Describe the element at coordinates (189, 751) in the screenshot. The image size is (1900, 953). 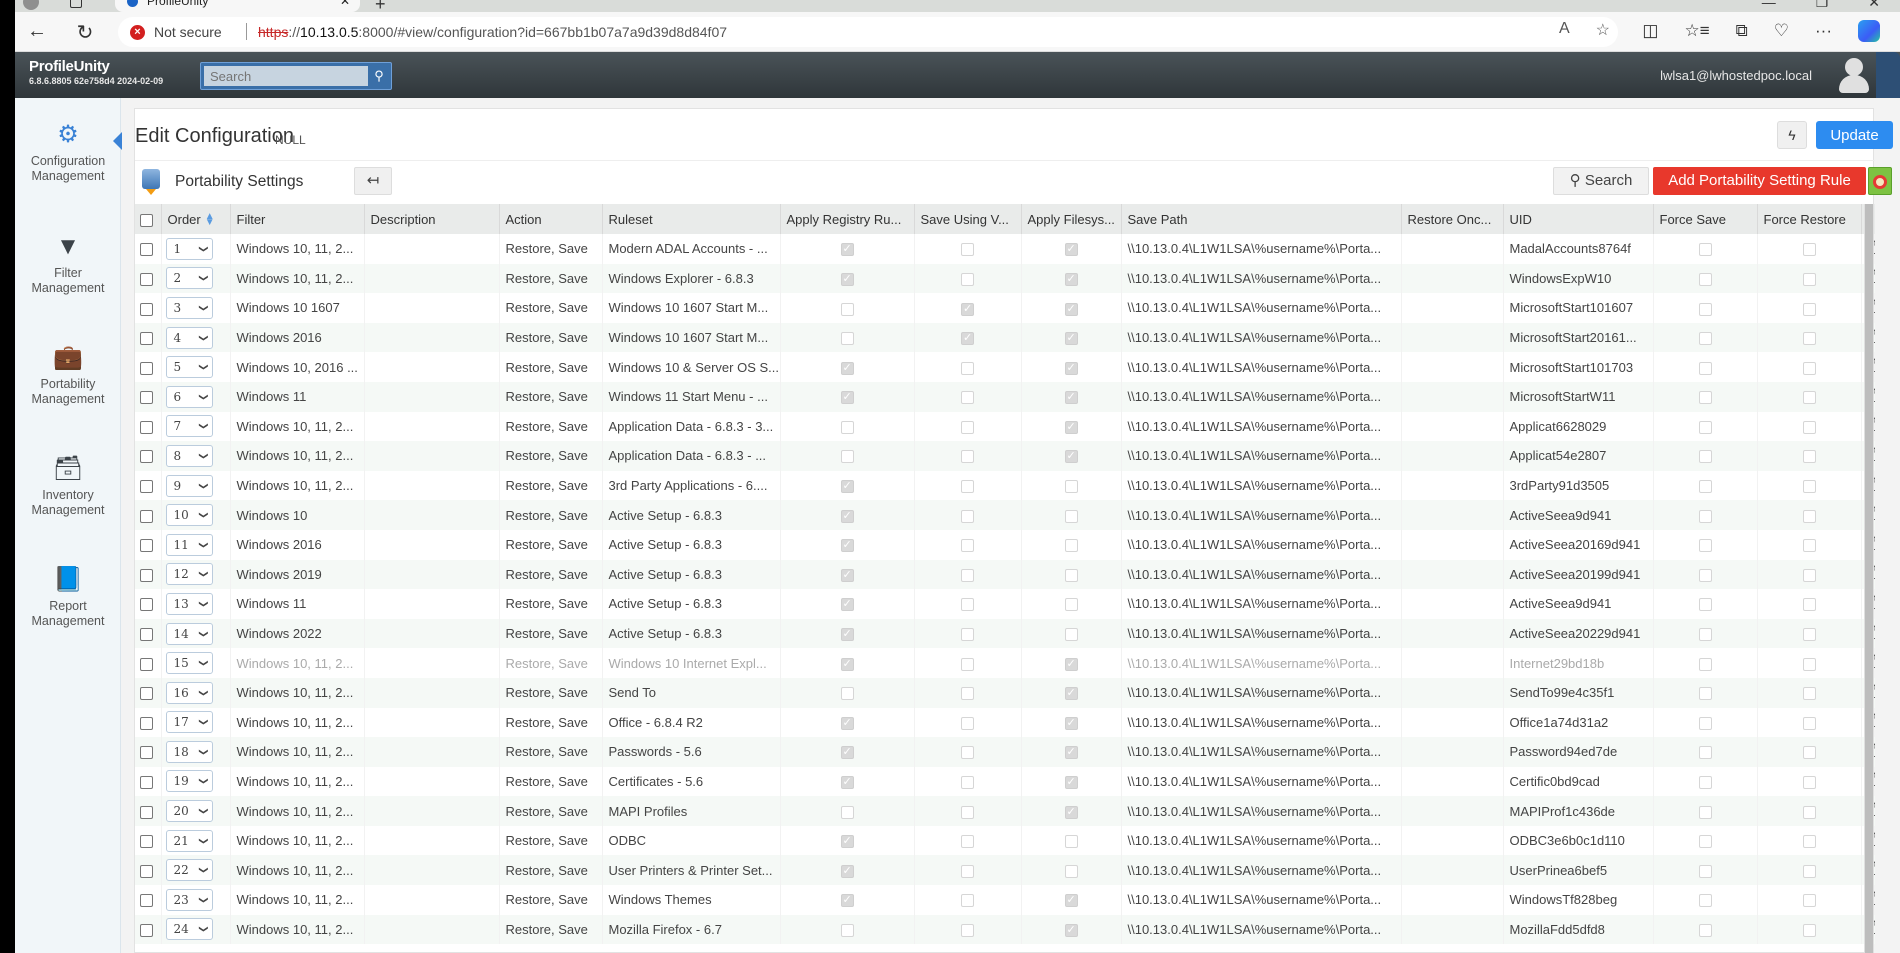
I see `order-select: 18 ❯` at that location.